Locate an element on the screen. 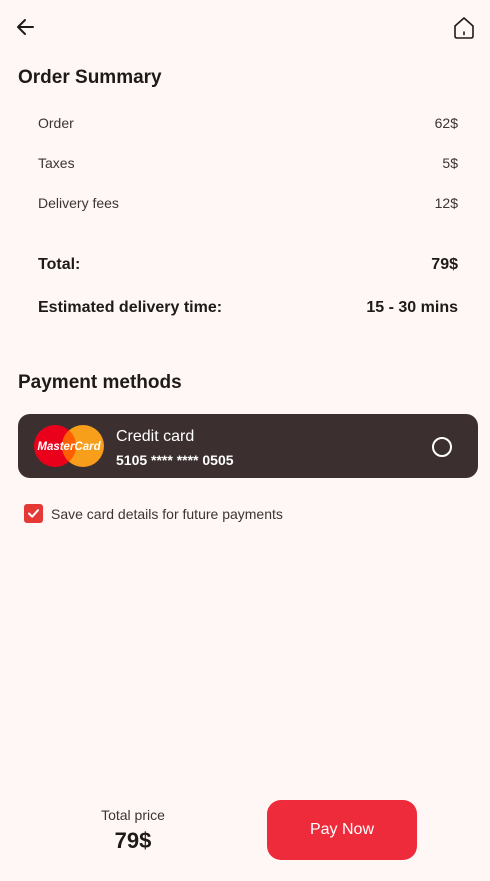 Image resolution: width=490 pixels, height=881 pixels. save-card-checkbox is located at coordinates (33, 513).